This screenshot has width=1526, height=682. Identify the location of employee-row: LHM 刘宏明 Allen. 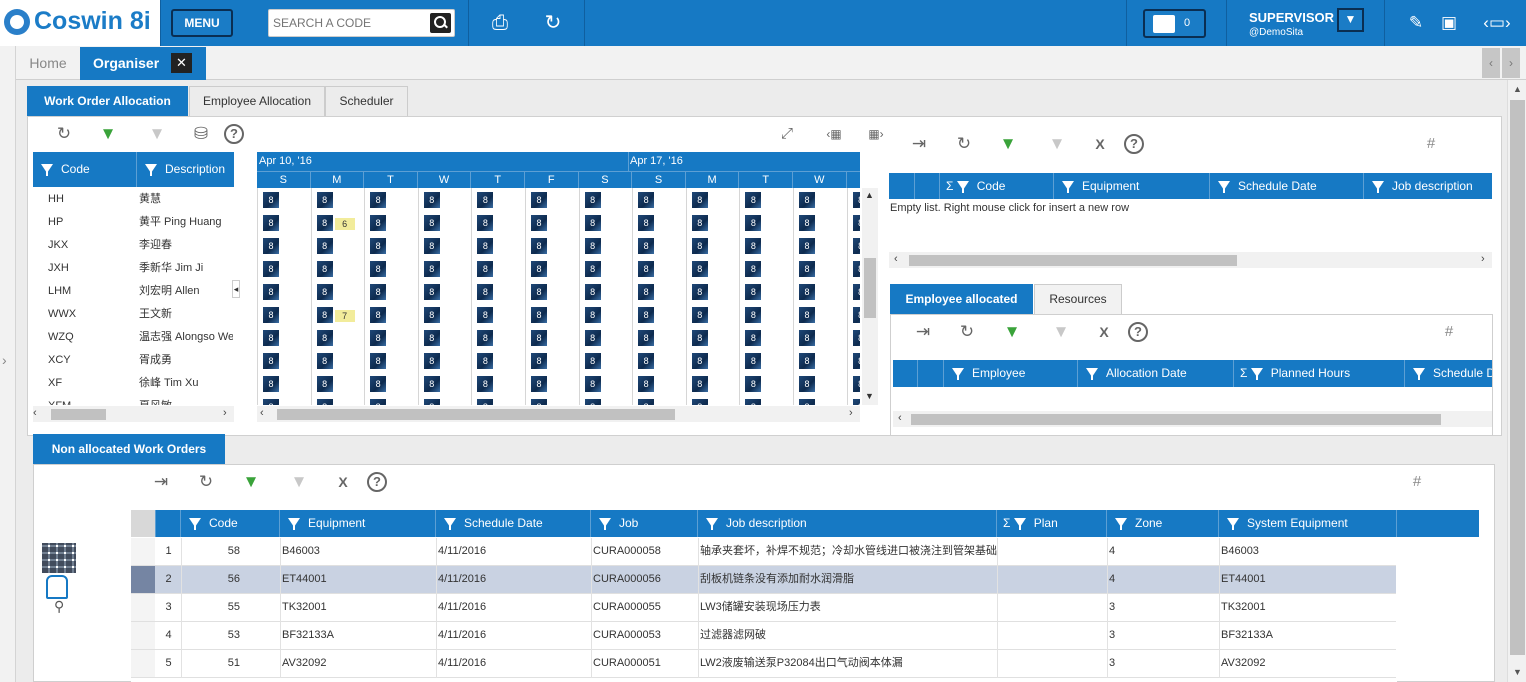
(133, 291).